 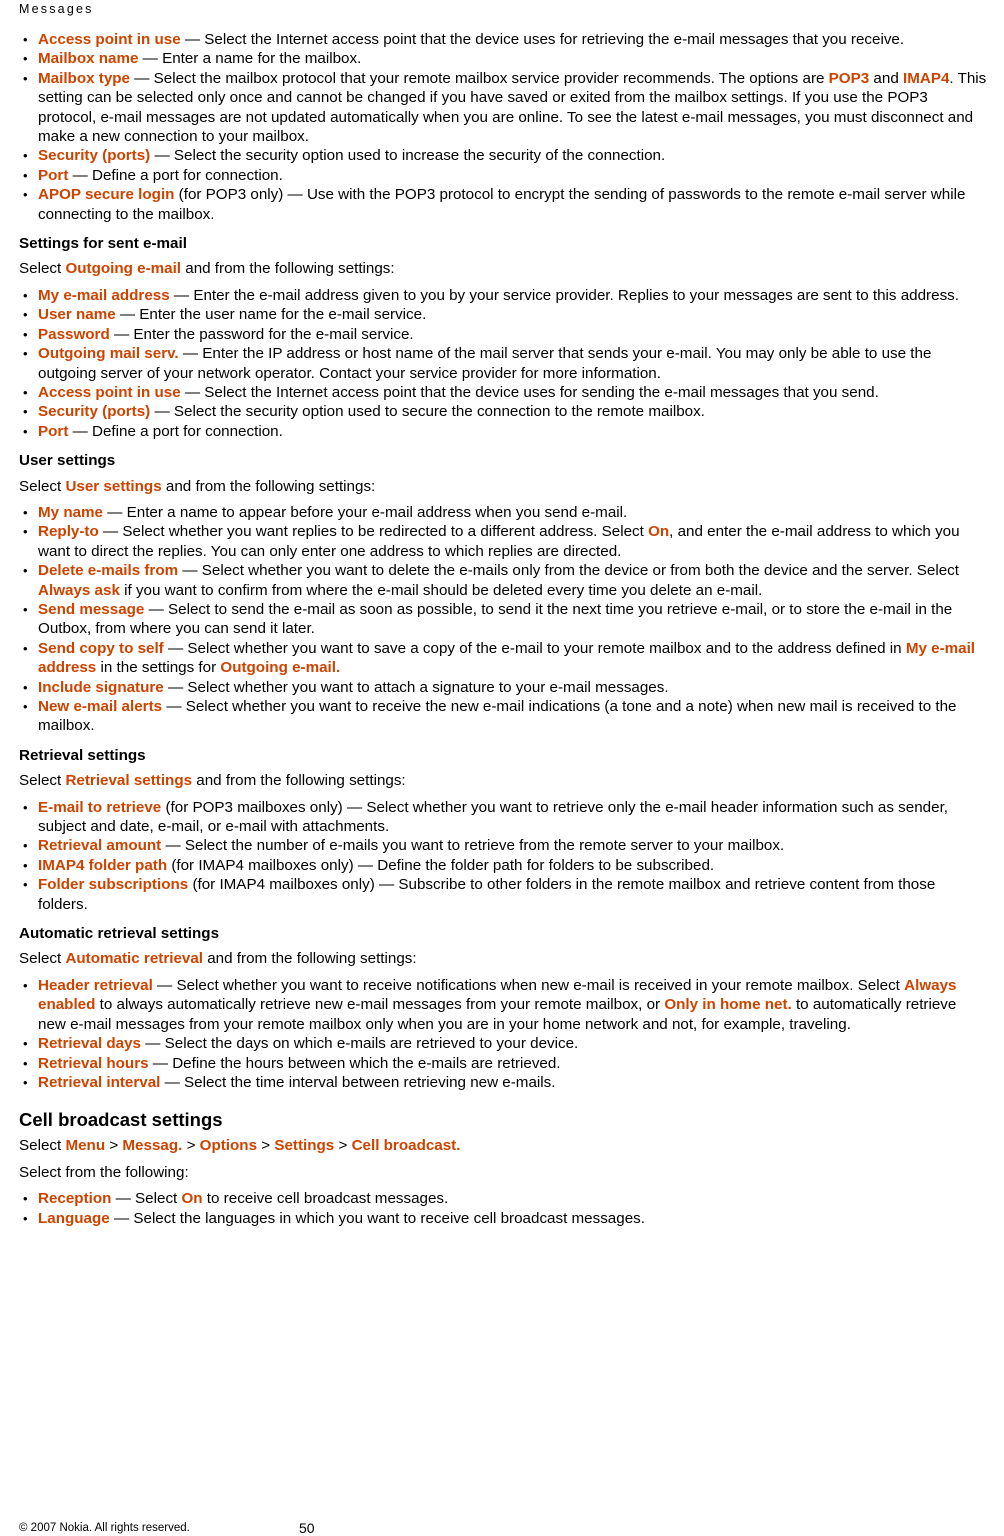 I want to click on text: — Enter a name for the mailbox., so click(x=250, y=59).